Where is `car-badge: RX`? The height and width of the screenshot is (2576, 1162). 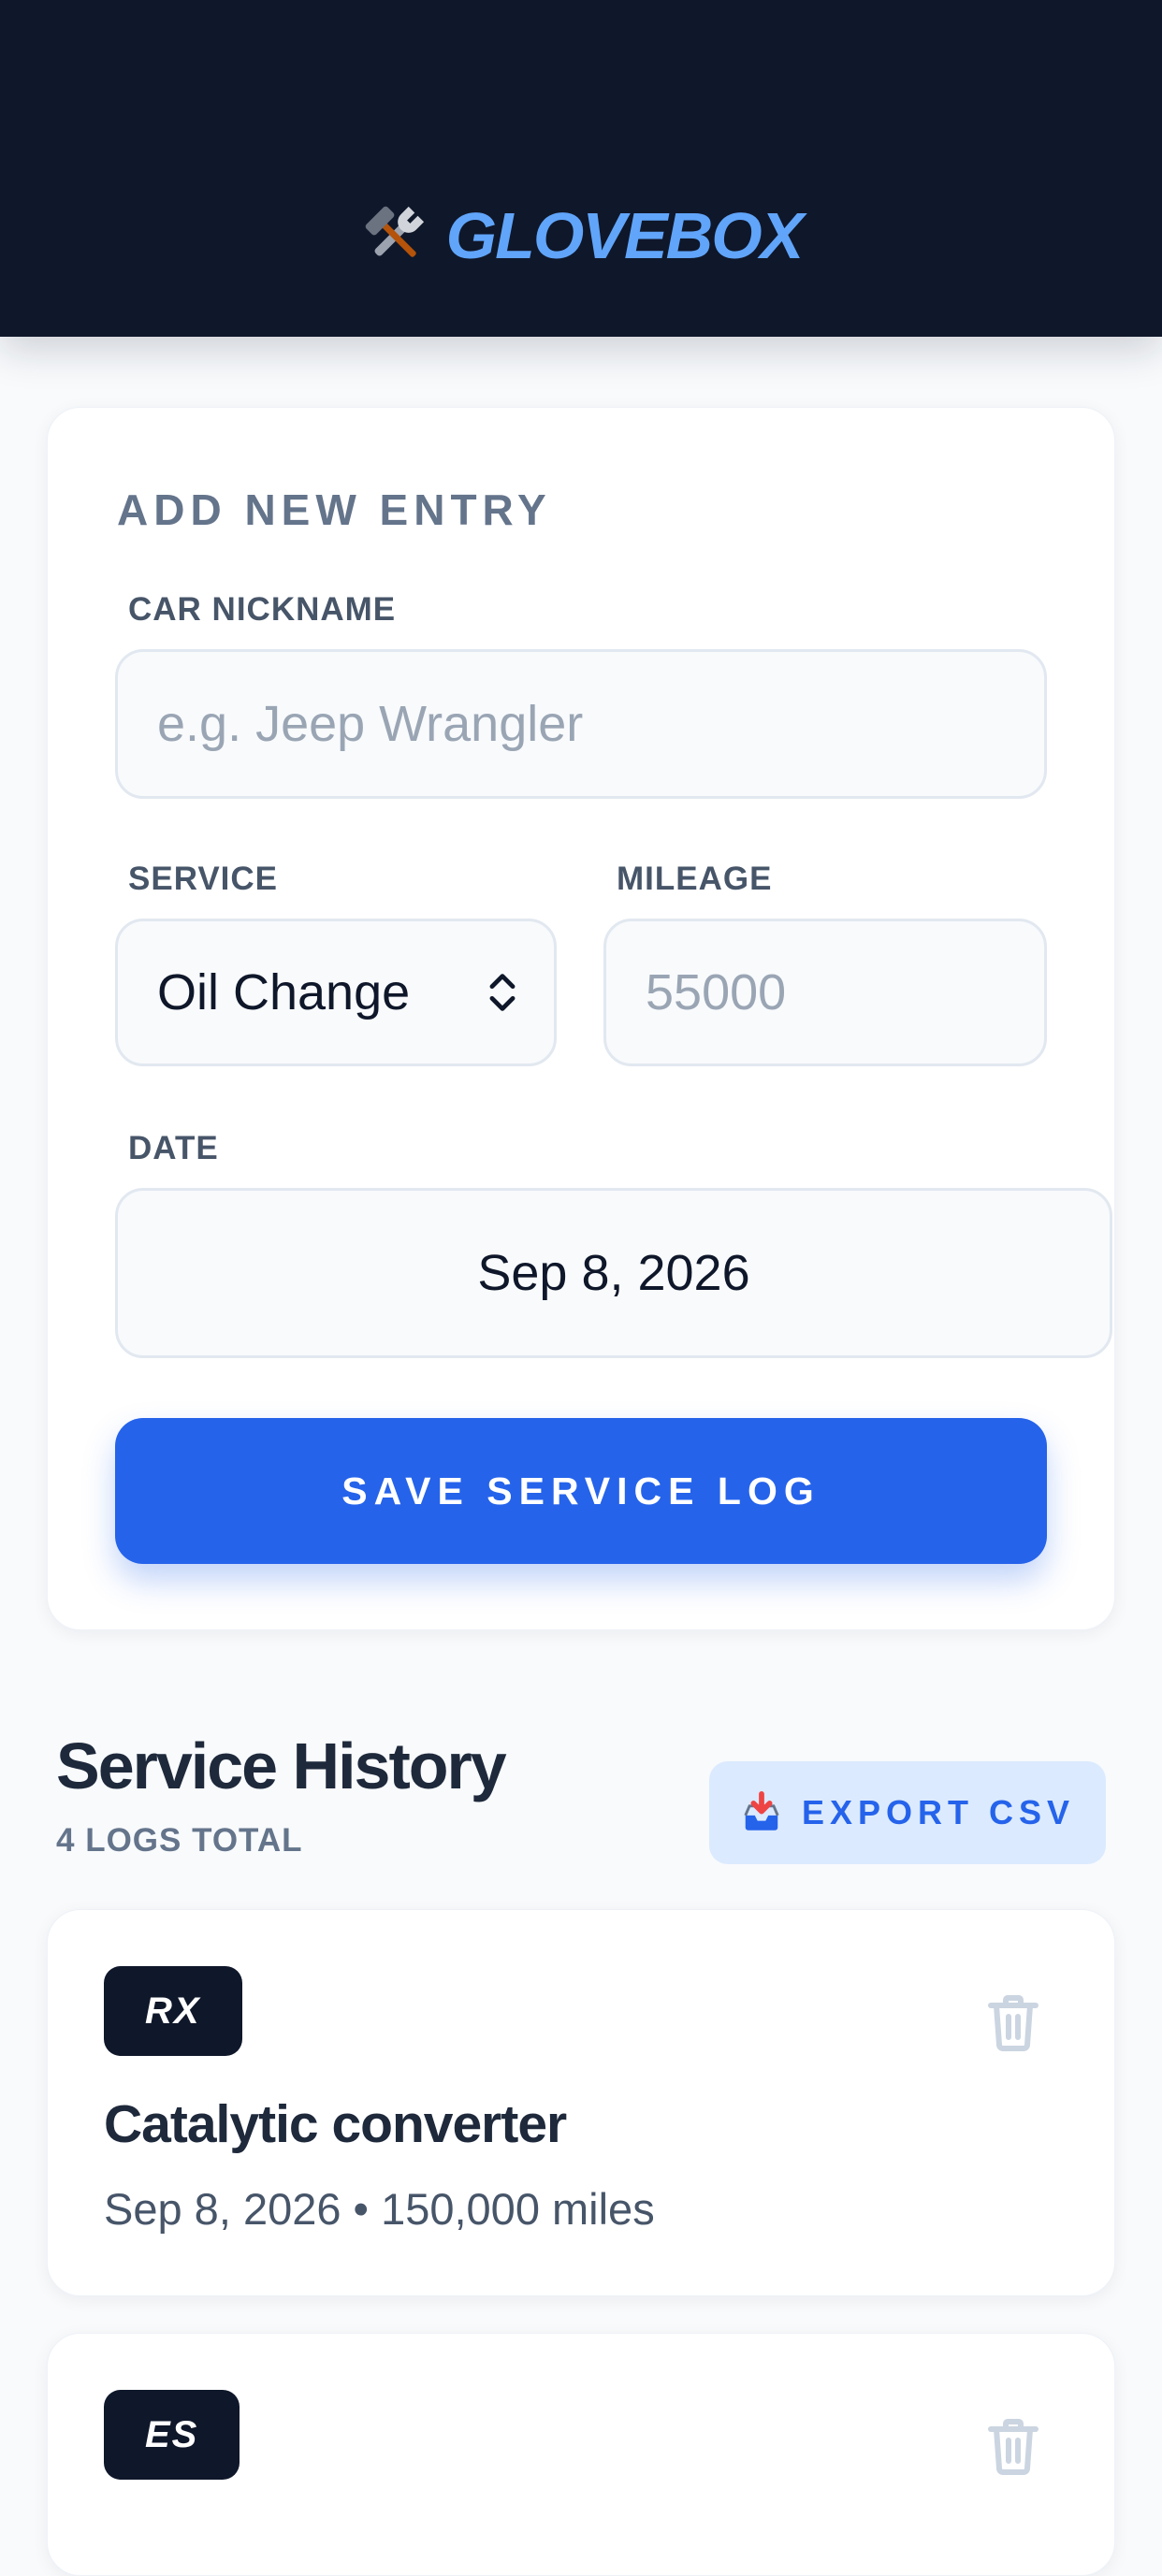 car-badge: RX is located at coordinates (173, 2011).